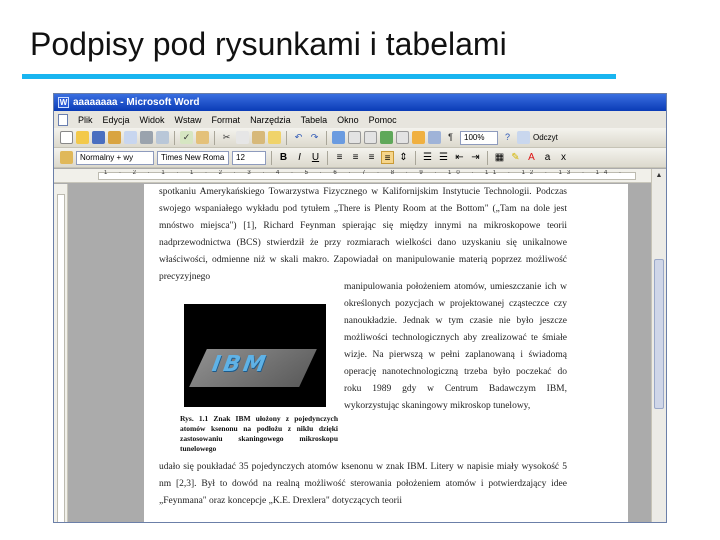  What do you see at coordinates (370, 137) in the screenshot?
I see `insert-table-icon` at bounding box center [370, 137].